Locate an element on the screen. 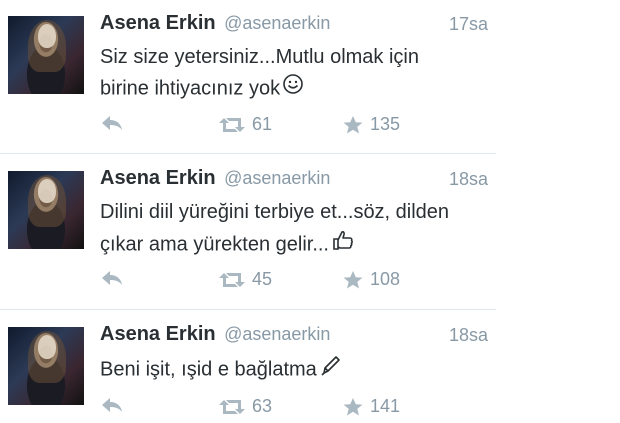  retweet-button: 45 is located at coordinates (245, 279).